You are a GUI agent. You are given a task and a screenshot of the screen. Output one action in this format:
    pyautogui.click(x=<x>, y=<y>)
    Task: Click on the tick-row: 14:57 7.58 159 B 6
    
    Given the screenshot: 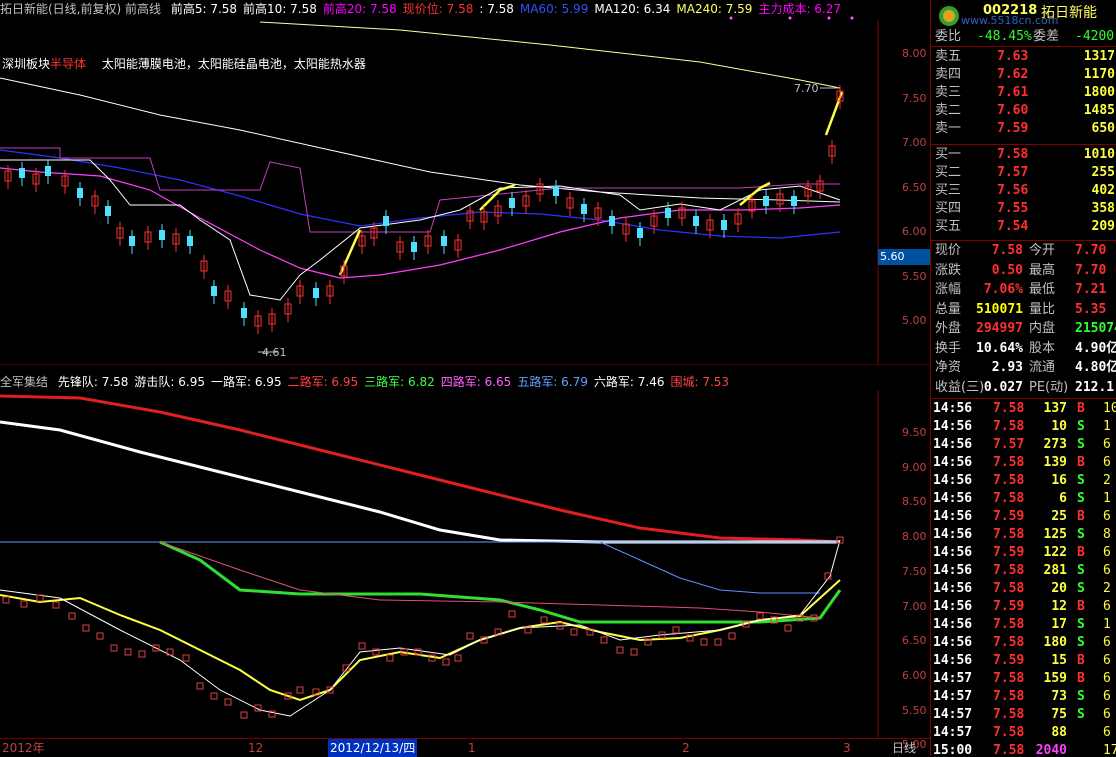 What is the action you would take?
    pyautogui.click(x=1023, y=679)
    